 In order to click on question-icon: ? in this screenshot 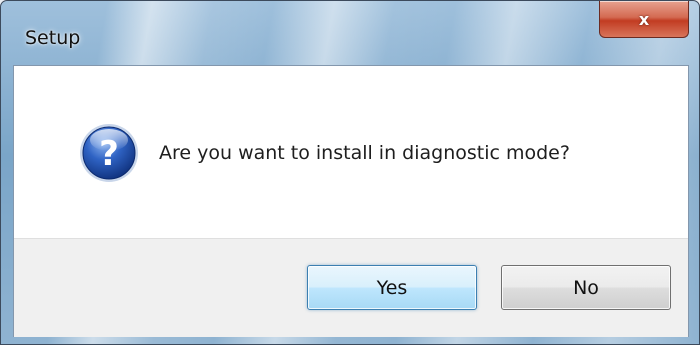, I will do `click(109, 153)`.